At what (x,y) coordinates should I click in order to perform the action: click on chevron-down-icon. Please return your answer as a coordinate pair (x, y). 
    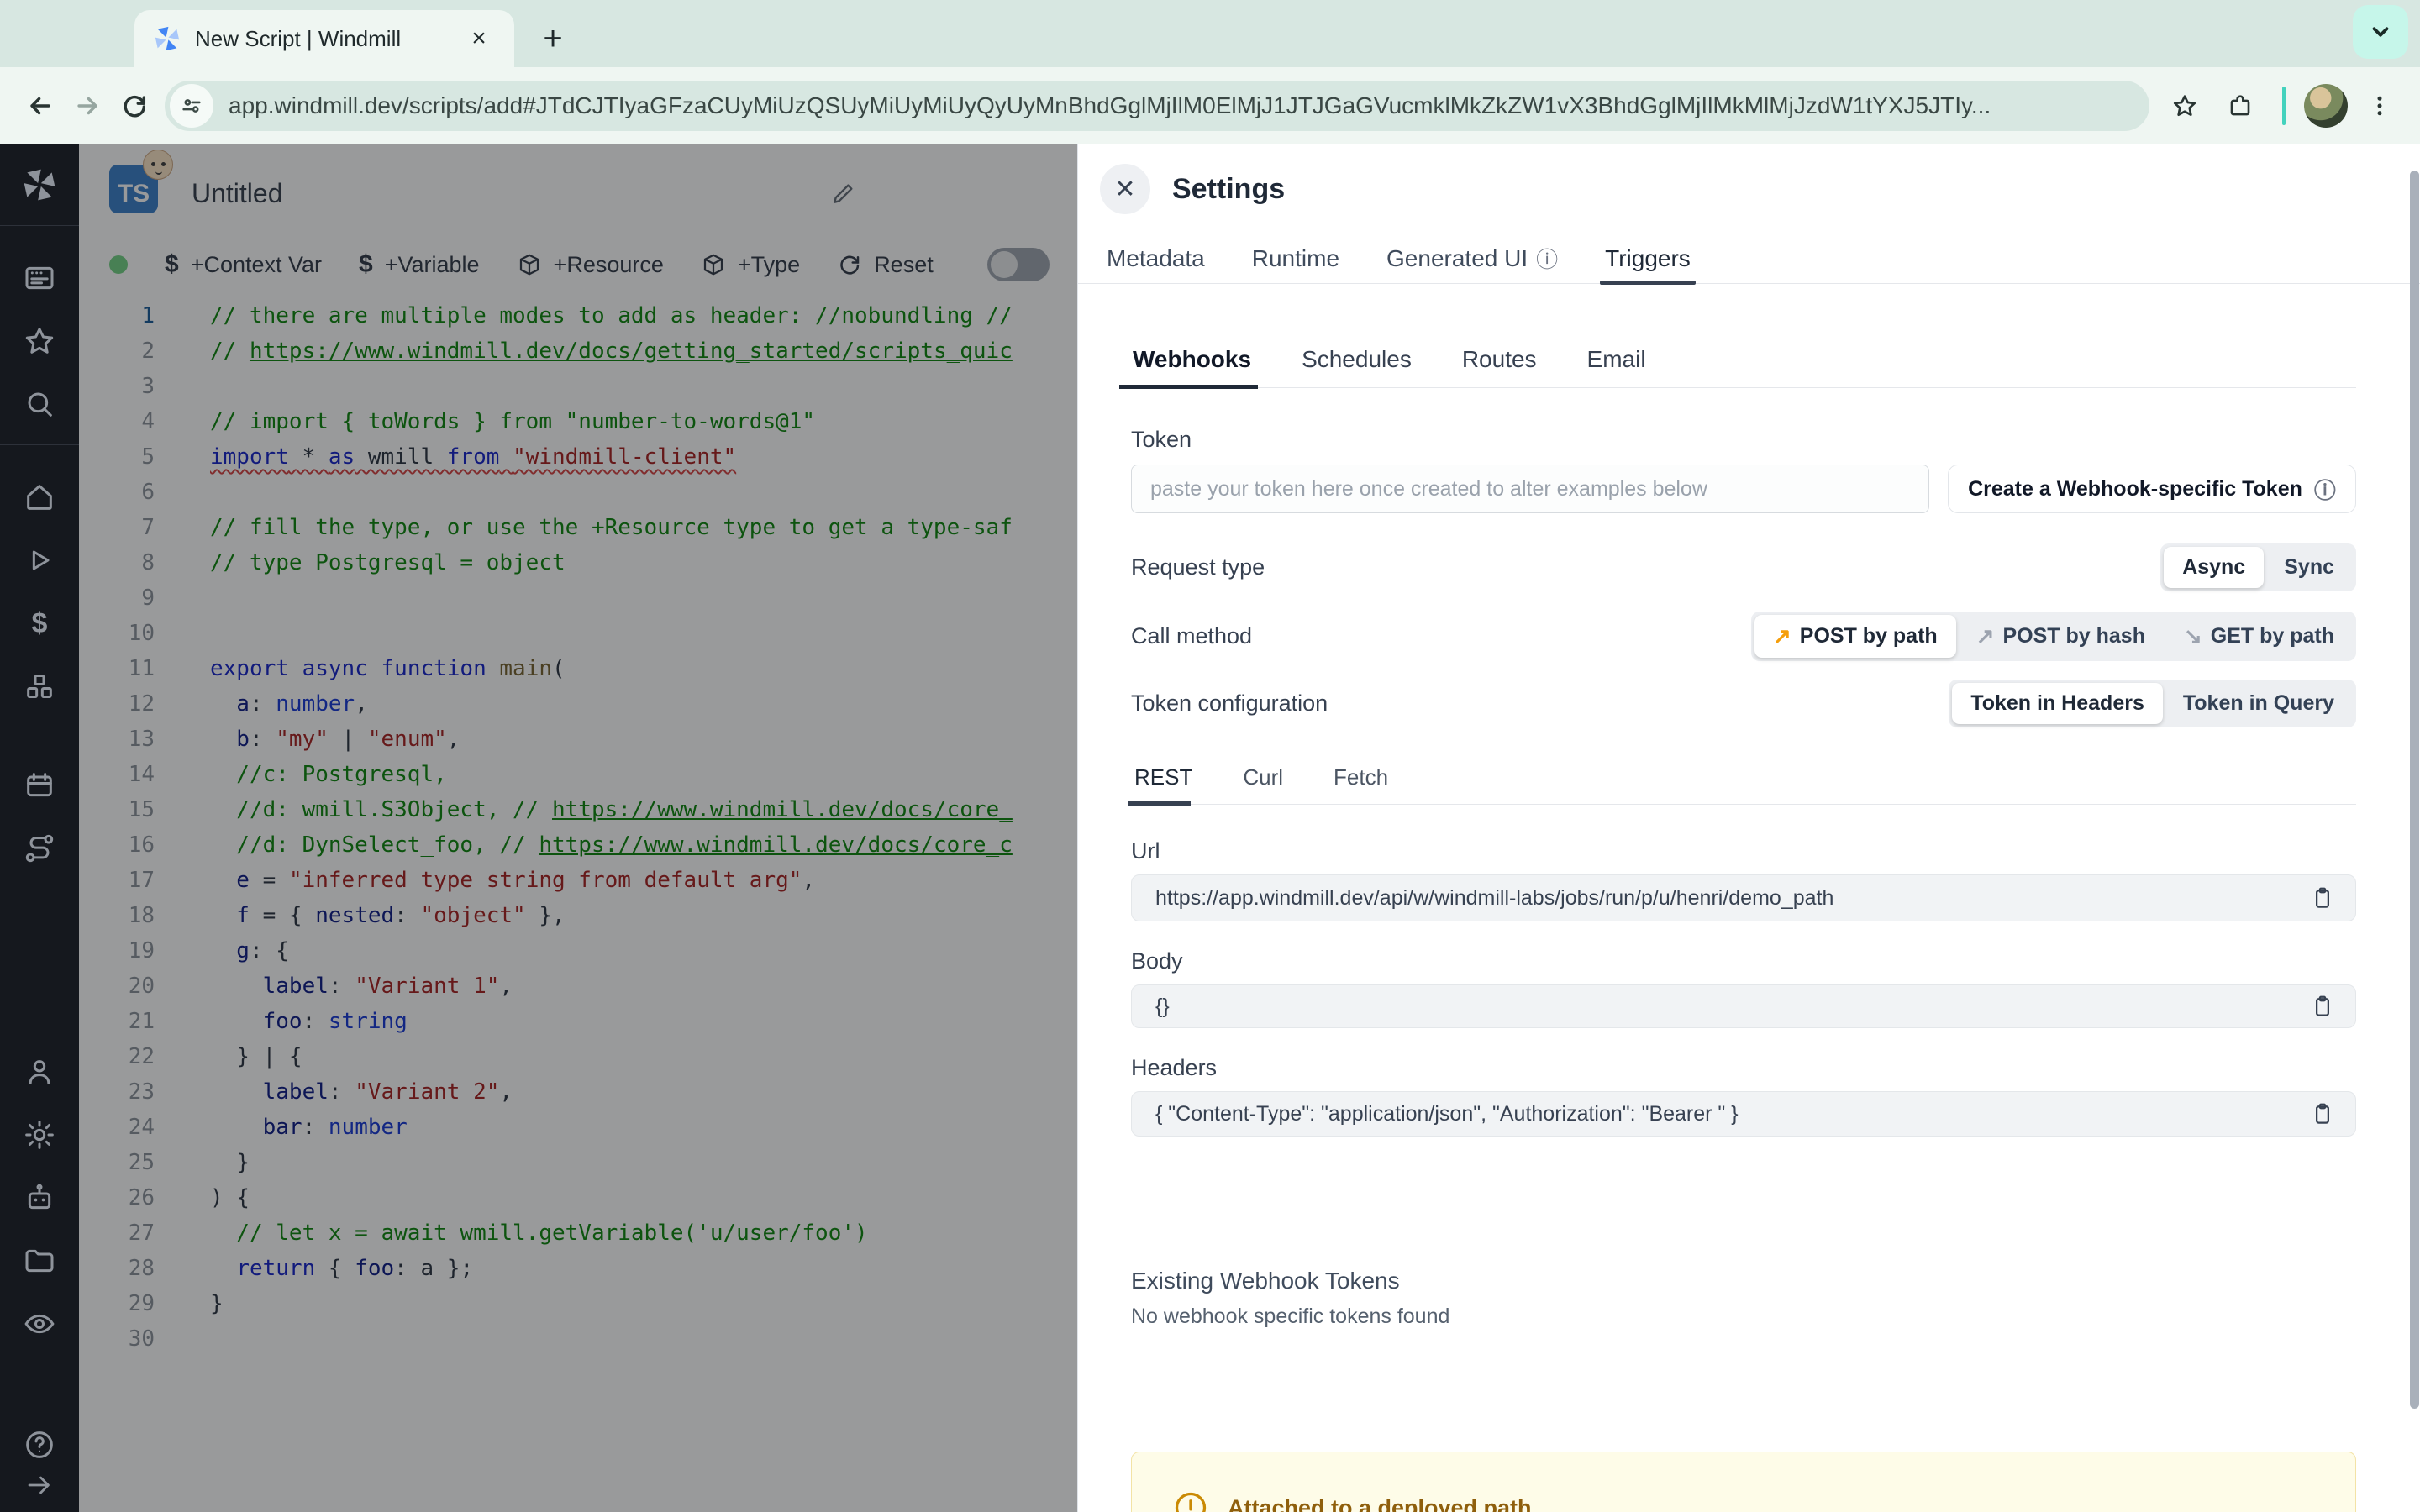
    Looking at the image, I should click on (2381, 32).